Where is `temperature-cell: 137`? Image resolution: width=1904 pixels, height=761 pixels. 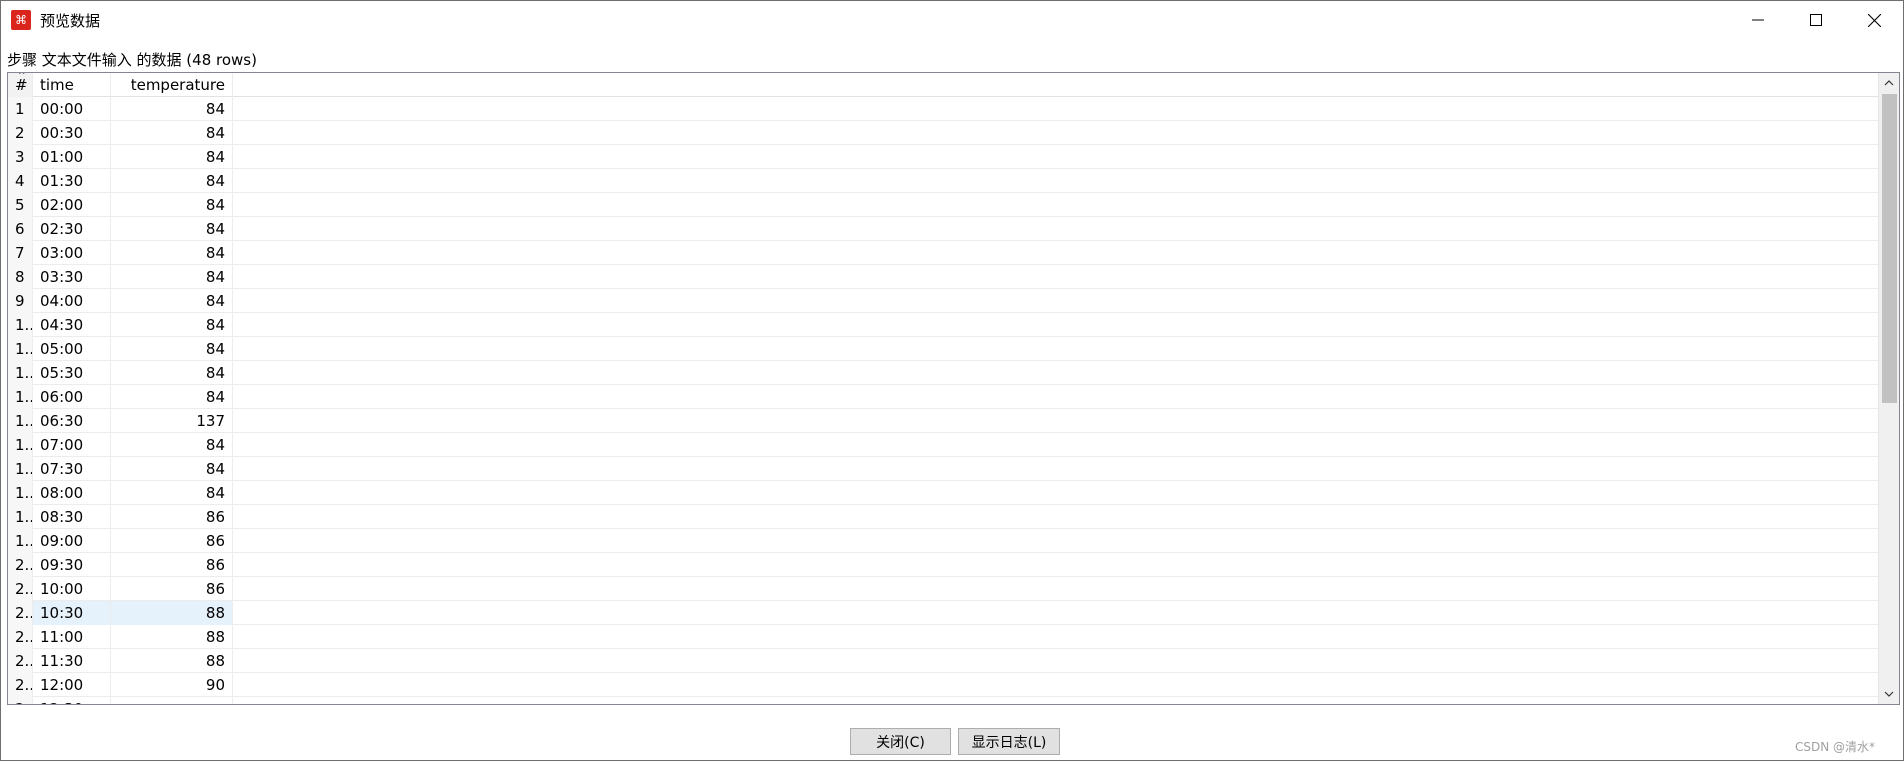
temperature-cell: 137 is located at coordinates (172, 421).